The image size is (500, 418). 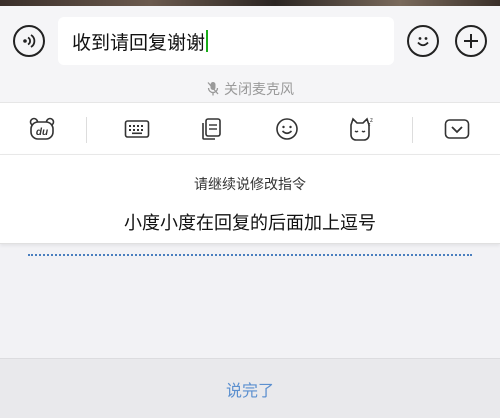 What do you see at coordinates (42, 132) in the screenshot?
I see `svg-text: du` at bounding box center [42, 132].